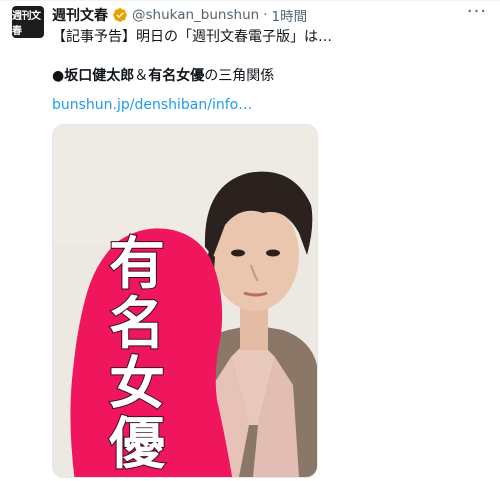 The width and height of the screenshot is (500, 481). What do you see at coordinates (28, 22) in the screenshot?
I see `avatar: 週刊文春` at bounding box center [28, 22].